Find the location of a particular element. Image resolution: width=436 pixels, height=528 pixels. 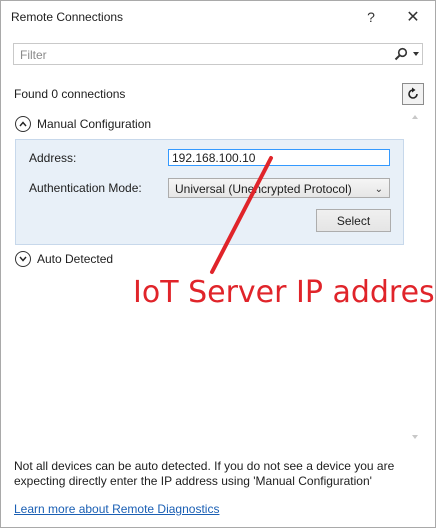

filter-box is located at coordinates (218, 54).